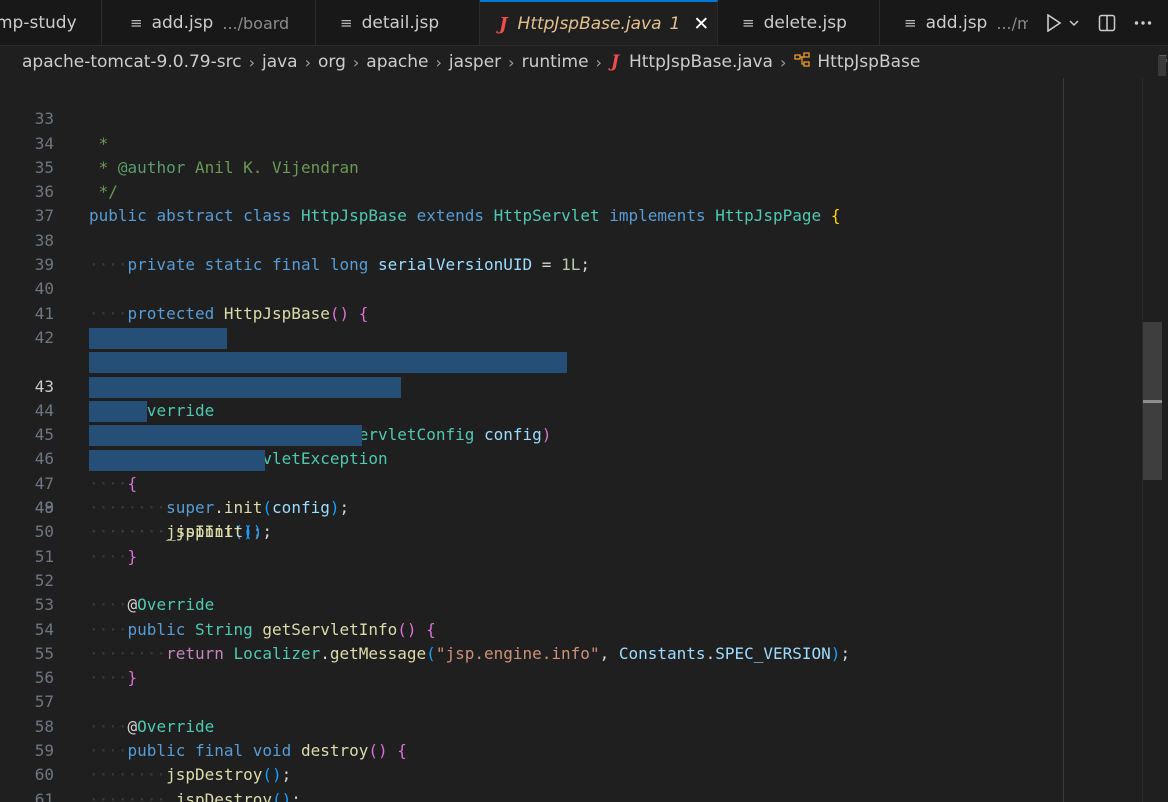 The height and width of the screenshot is (802, 1168). I want to click on overview-ruler-top, so click(1162, 66).